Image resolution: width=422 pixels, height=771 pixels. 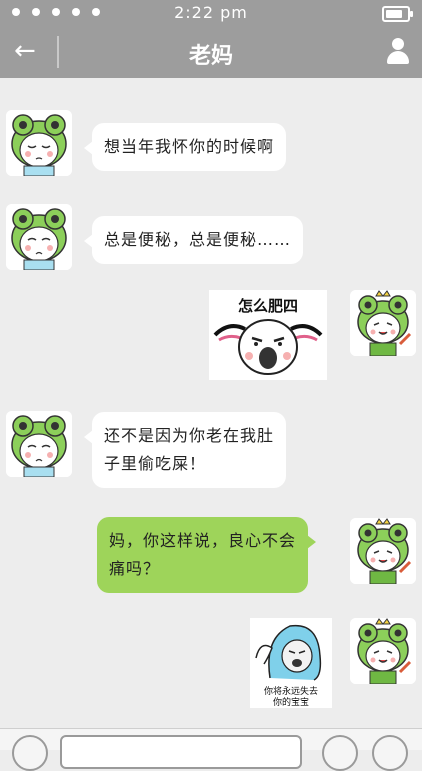 What do you see at coordinates (397, 14) in the screenshot?
I see `battery-icon` at bounding box center [397, 14].